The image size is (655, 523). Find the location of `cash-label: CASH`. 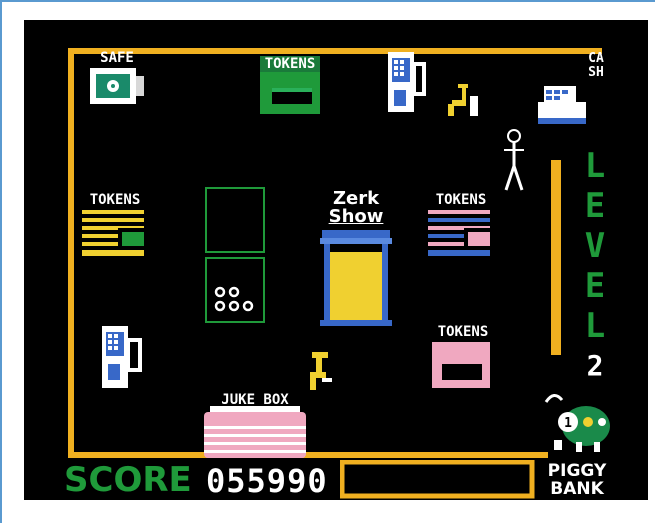

cash-label: CASH is located at coordinates (596, 65).